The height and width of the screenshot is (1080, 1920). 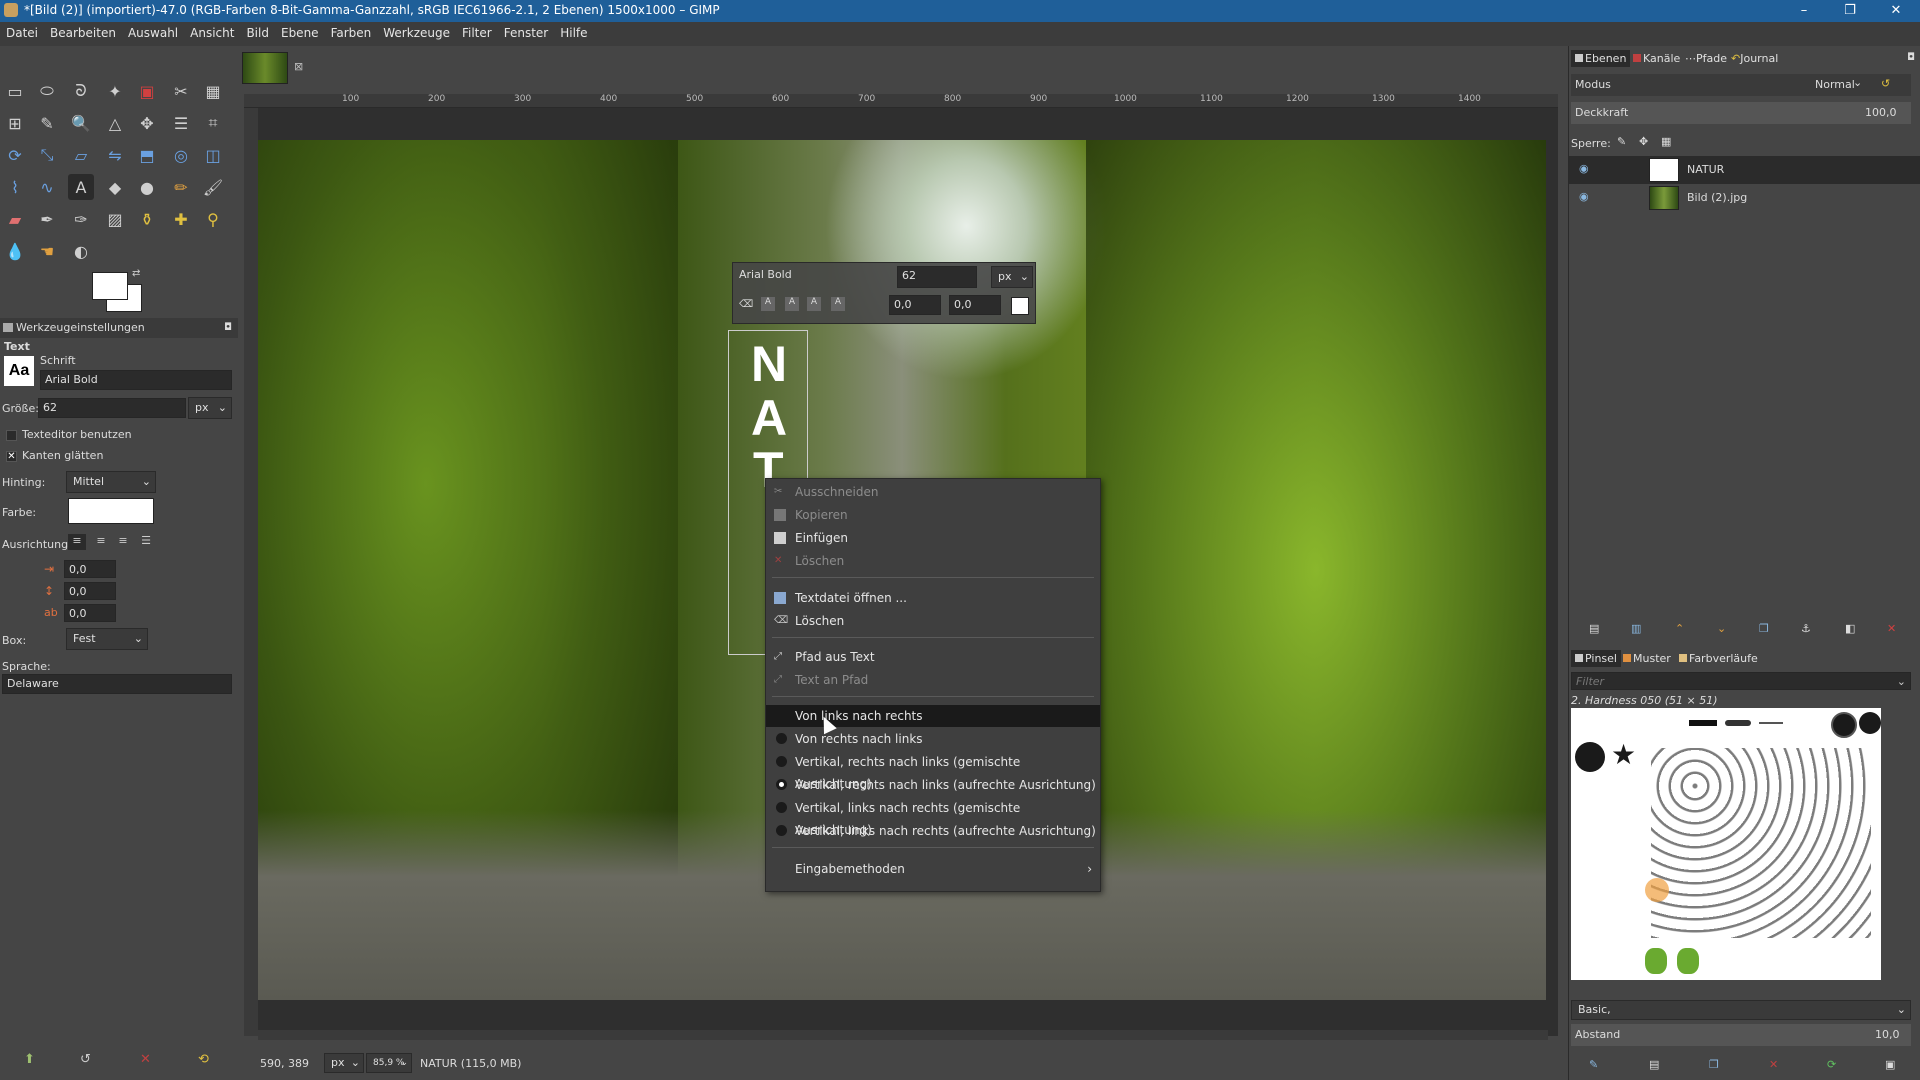 I want to click on tab-journal: ↶Journal, so click(x=1754, y=58).